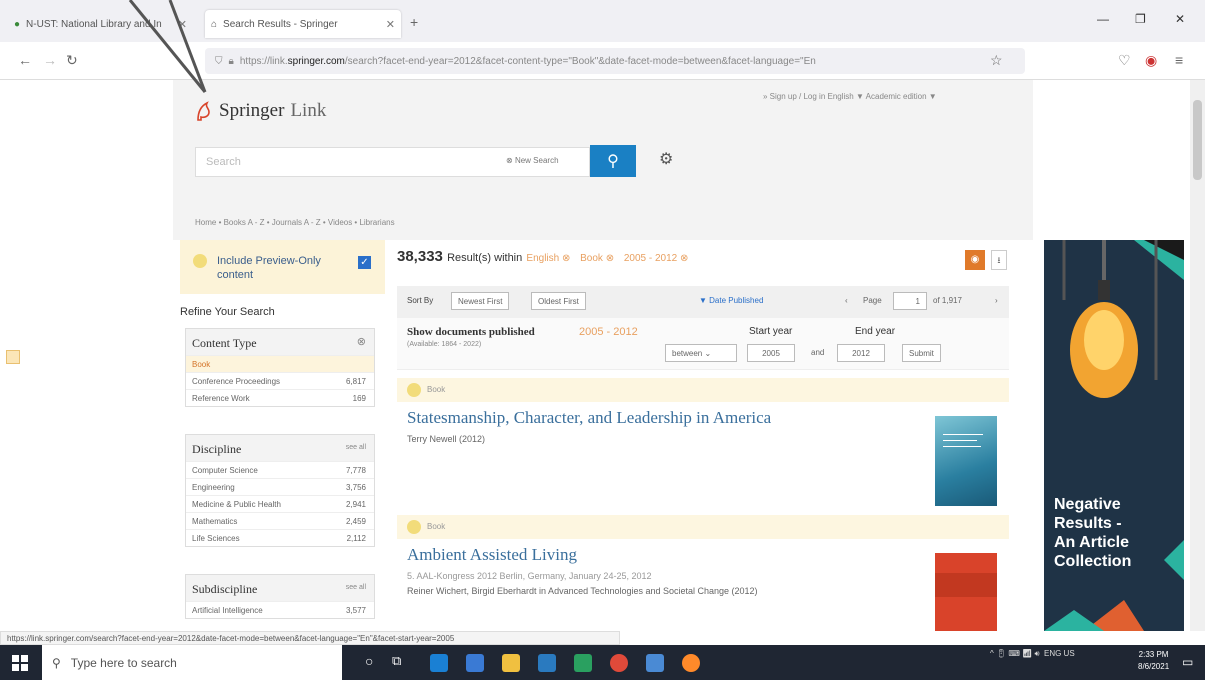 This screenshot has width=1205, height=680. What do you see at coordinates (1032, 654) in the screenshot?
I see `system-tray: ^ 🔋︎ ⌨ 📶︎ 🔊︎ ENG US` at bounding box center [1032, 654].